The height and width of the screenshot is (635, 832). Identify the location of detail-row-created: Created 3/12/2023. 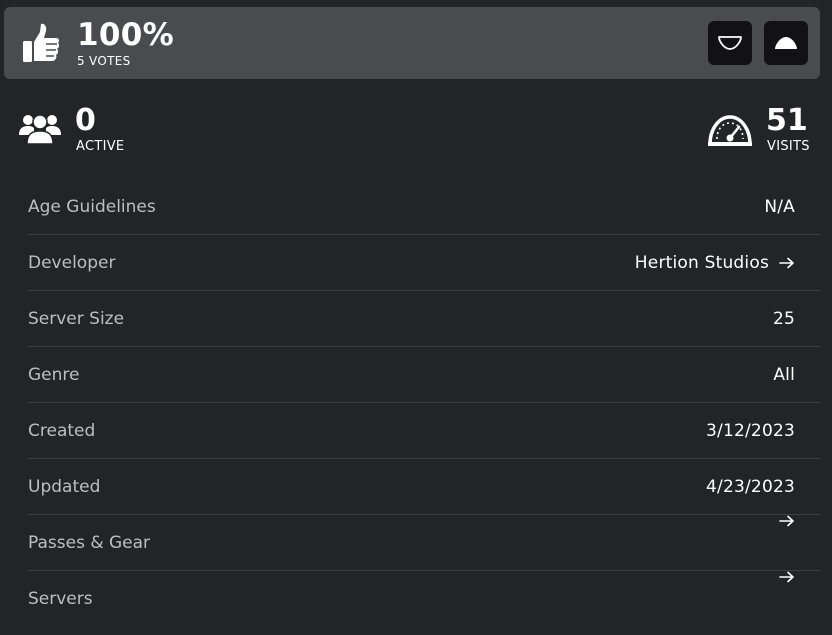
(424, 431).